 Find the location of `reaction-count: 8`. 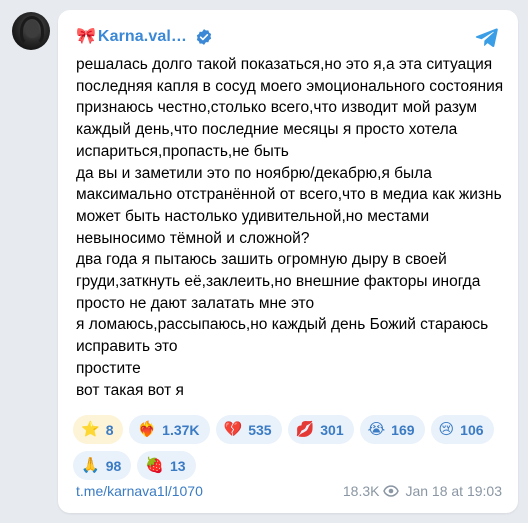

reaction-count: 8 is located at coordinates (109, 429).